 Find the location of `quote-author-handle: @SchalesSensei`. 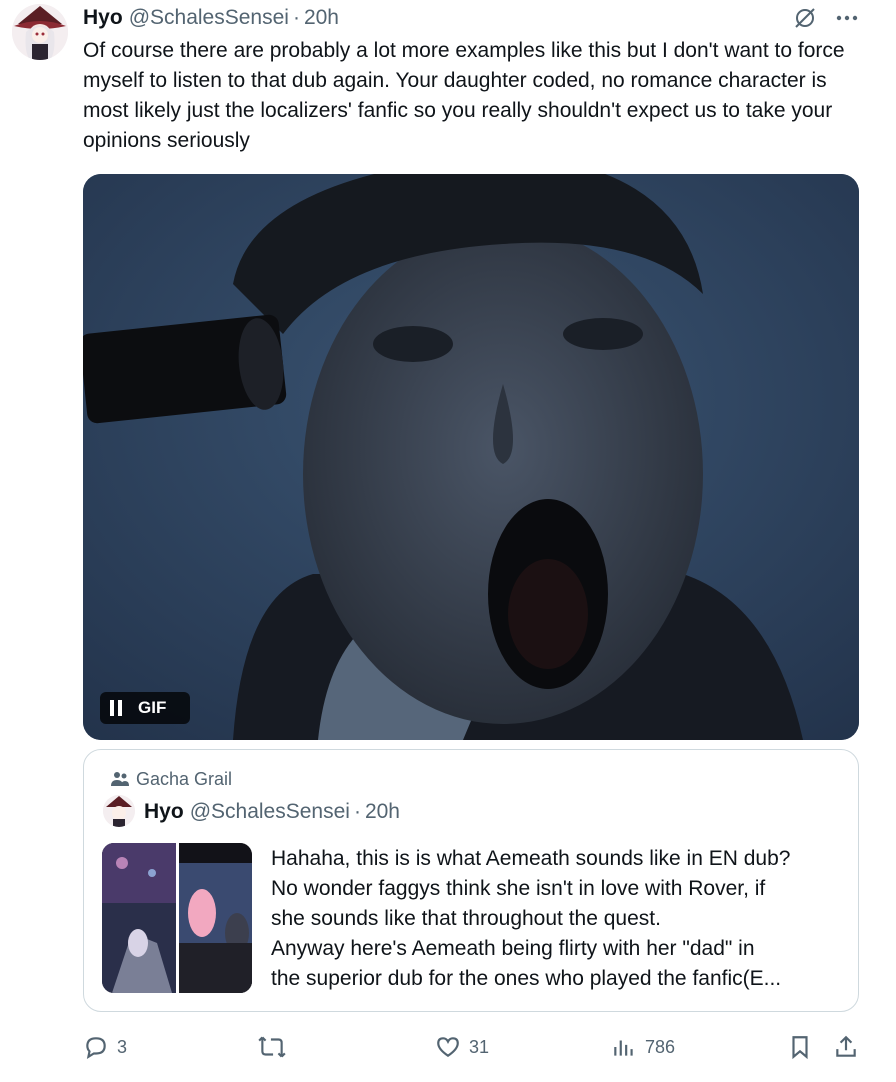

quote-author-handle: @SchalesSensei is located at coordinates (269, 811).